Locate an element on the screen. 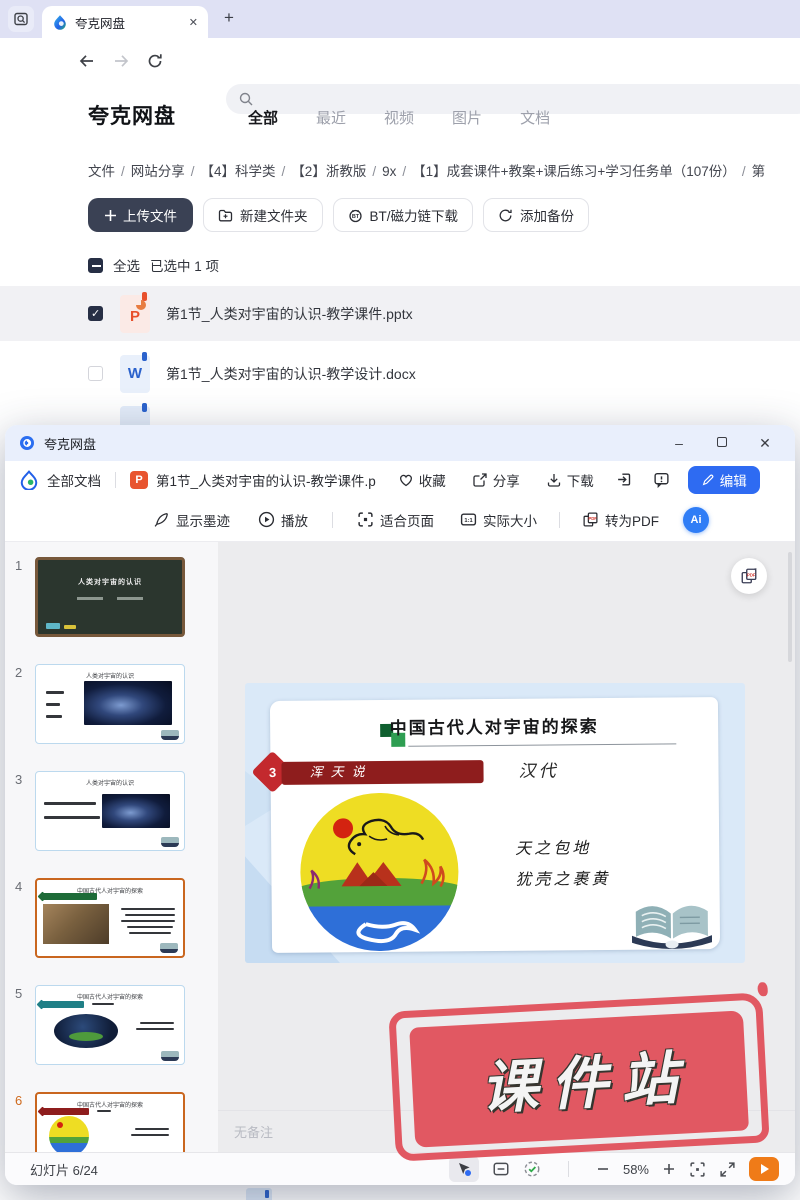  breadcrumb-item: 第 is located at coordinates (759, 171).